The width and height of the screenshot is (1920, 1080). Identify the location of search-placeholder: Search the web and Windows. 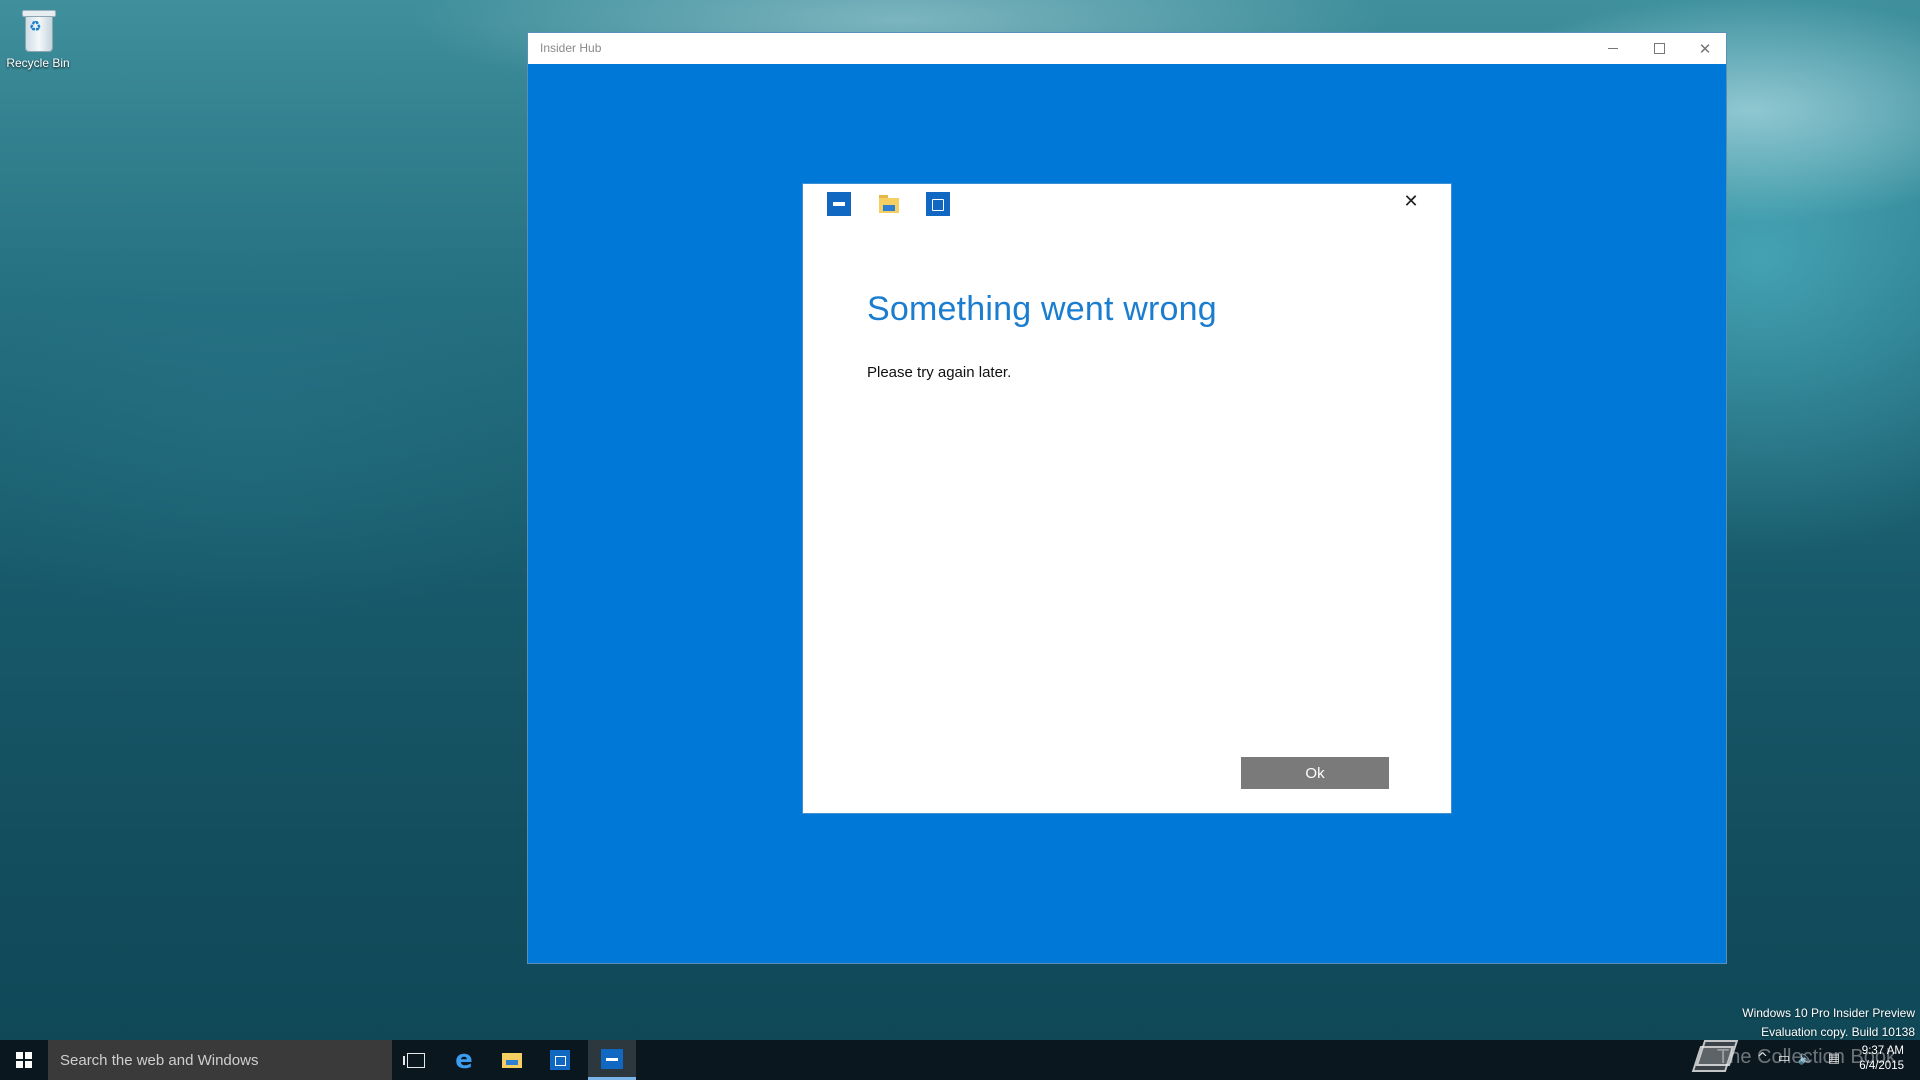
(159, 1060).